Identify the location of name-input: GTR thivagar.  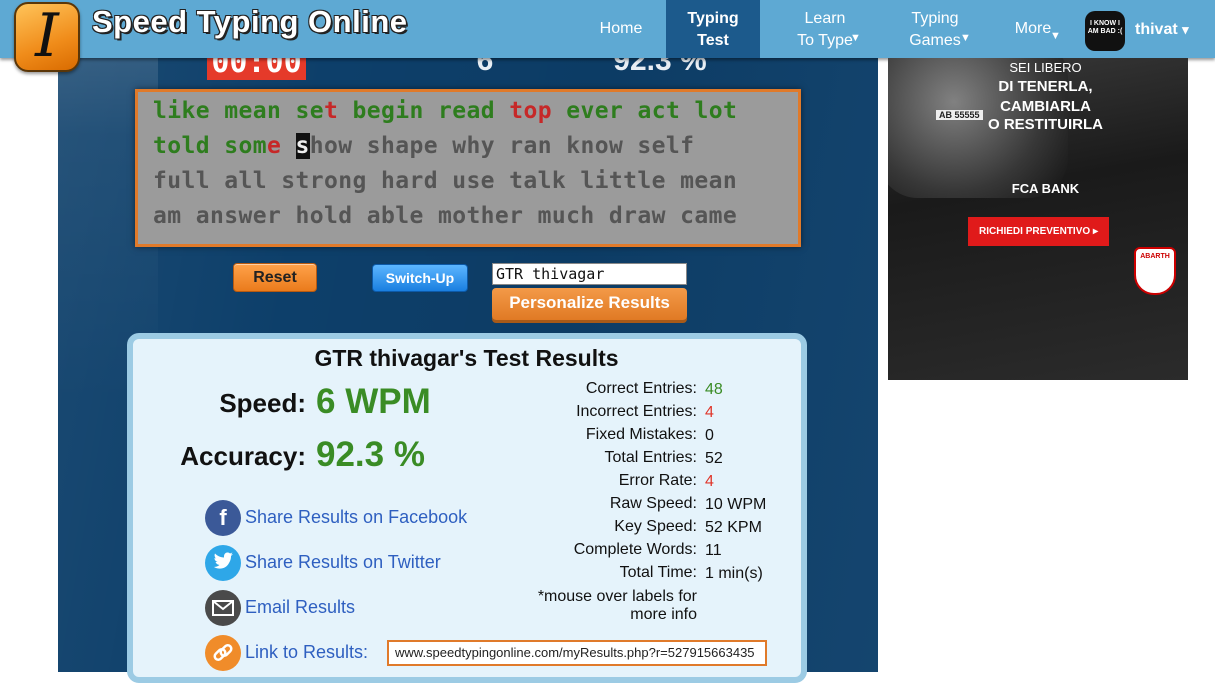
(589, 274).